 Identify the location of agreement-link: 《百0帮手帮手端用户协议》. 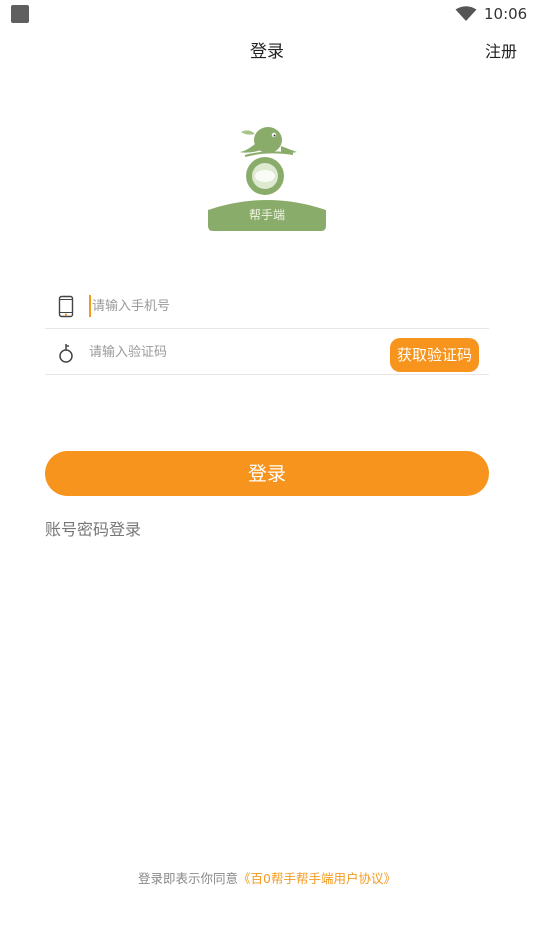
(317, 878).